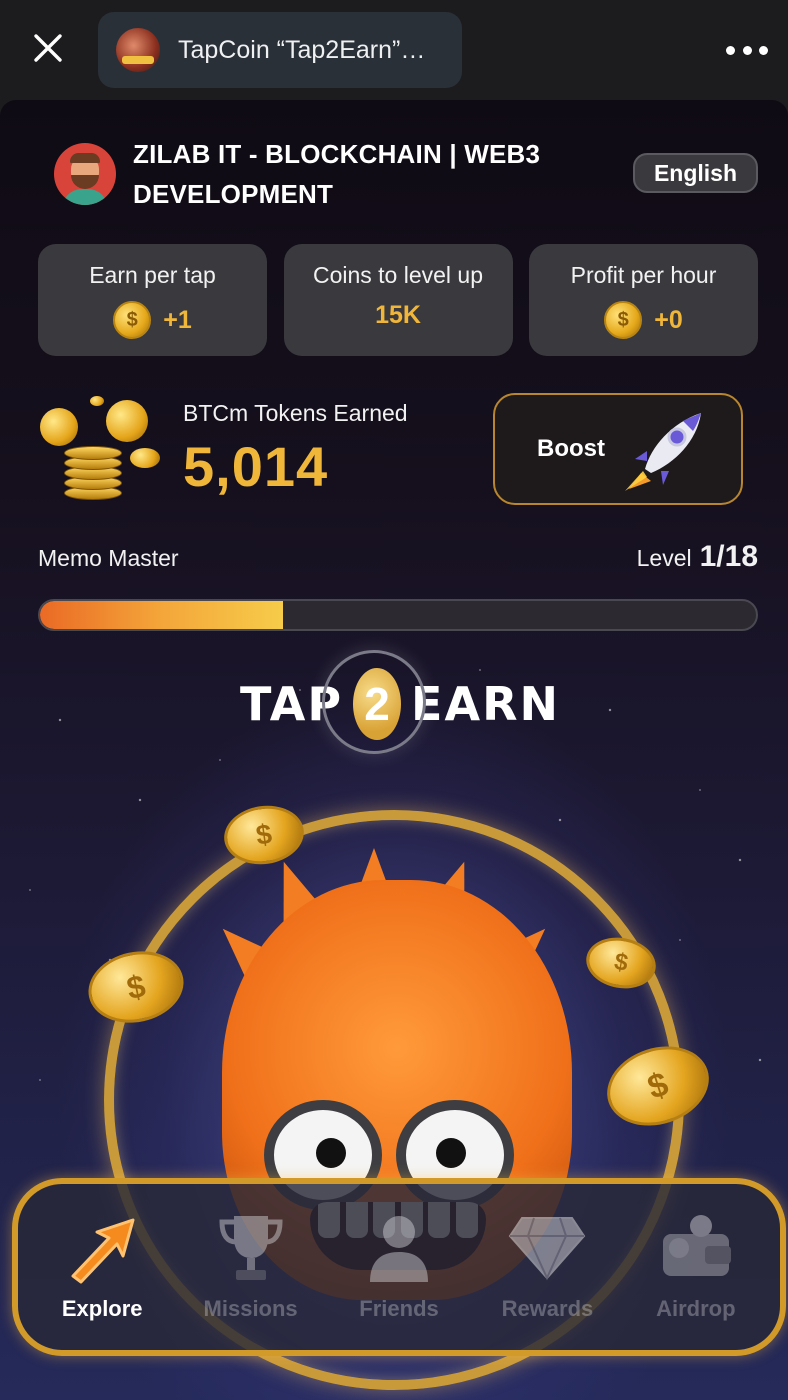 The image size is (788, 1400). What do you see at coordinates (728, 556) in the screenshot?
I see `level-value: 1/18` at bounding box center [728, 556].